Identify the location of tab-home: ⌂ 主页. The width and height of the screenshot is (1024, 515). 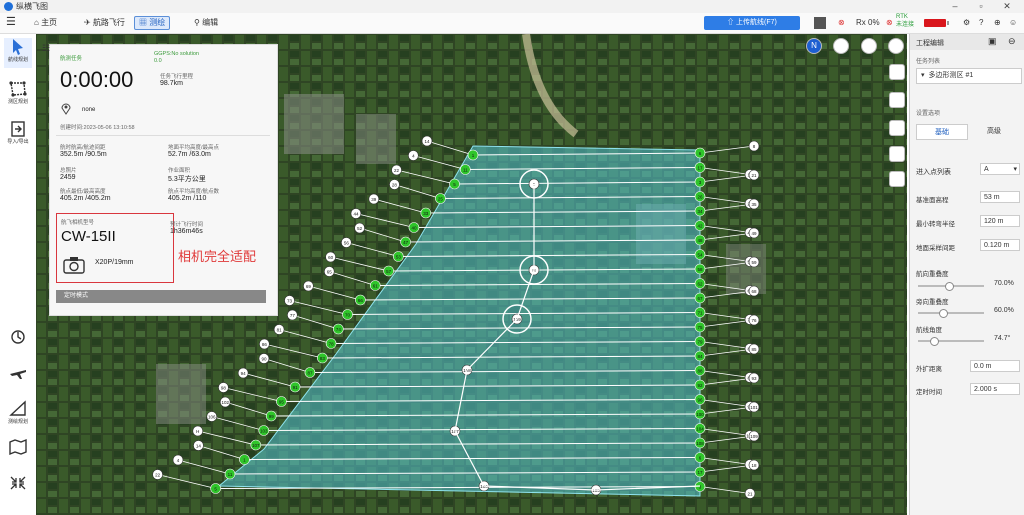
(45, 23).